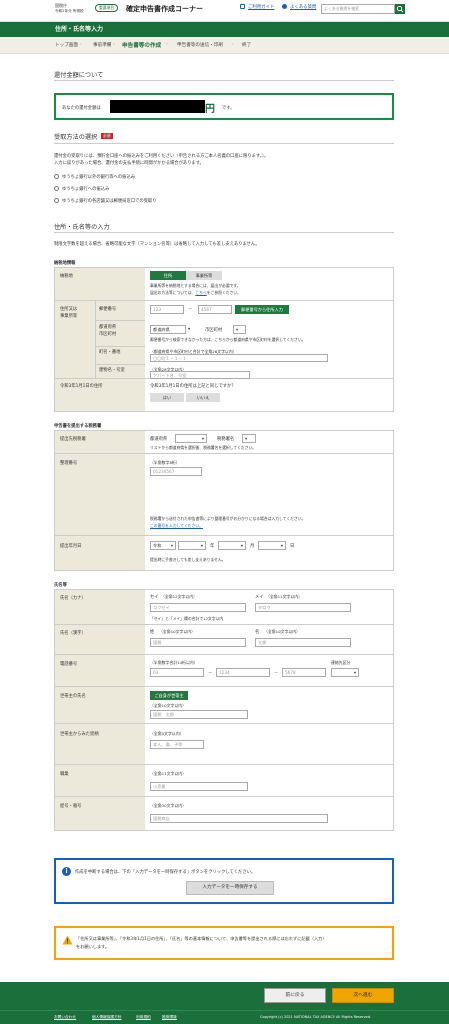  Describe the element at coordinates (200, 375) in the screenshot. I see `bldg-input: アパート名、号室` at that location.